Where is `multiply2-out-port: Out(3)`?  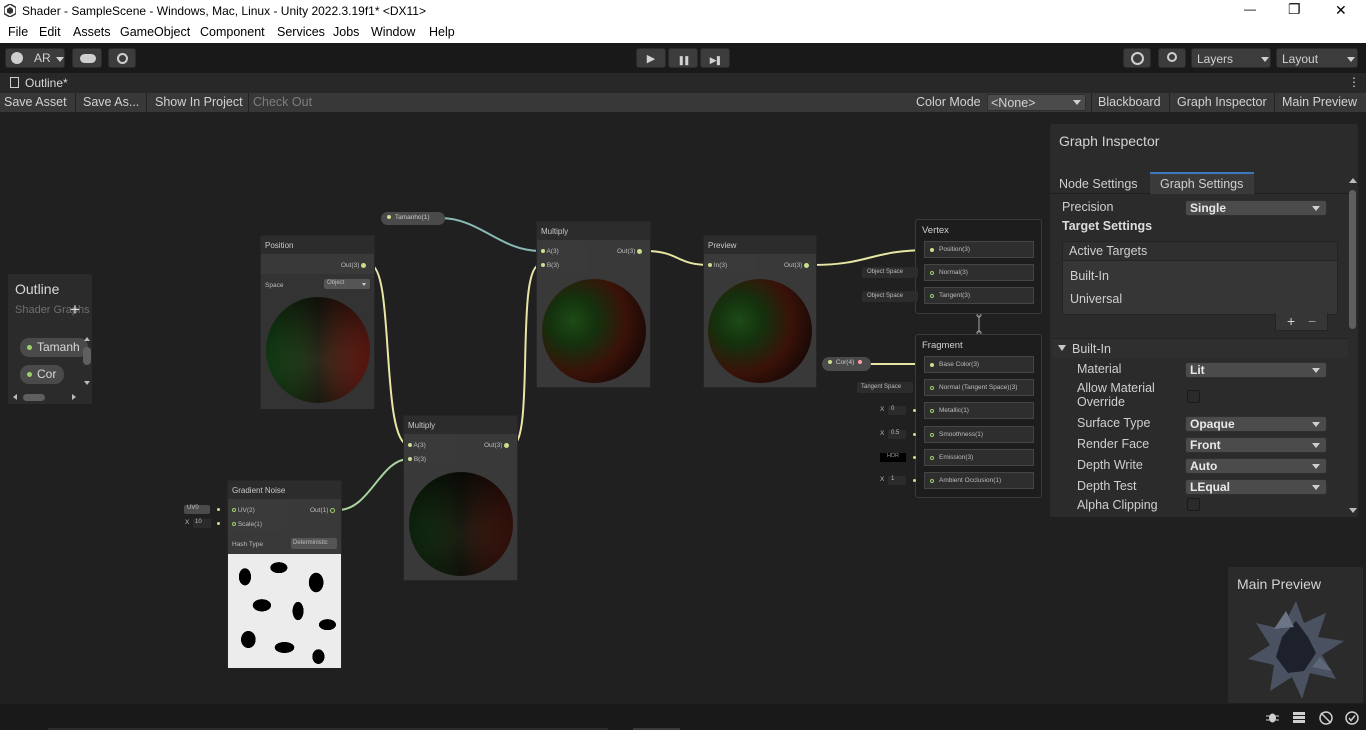
multiply2-out-port: Out(3) is located at coordinates (497, 445).